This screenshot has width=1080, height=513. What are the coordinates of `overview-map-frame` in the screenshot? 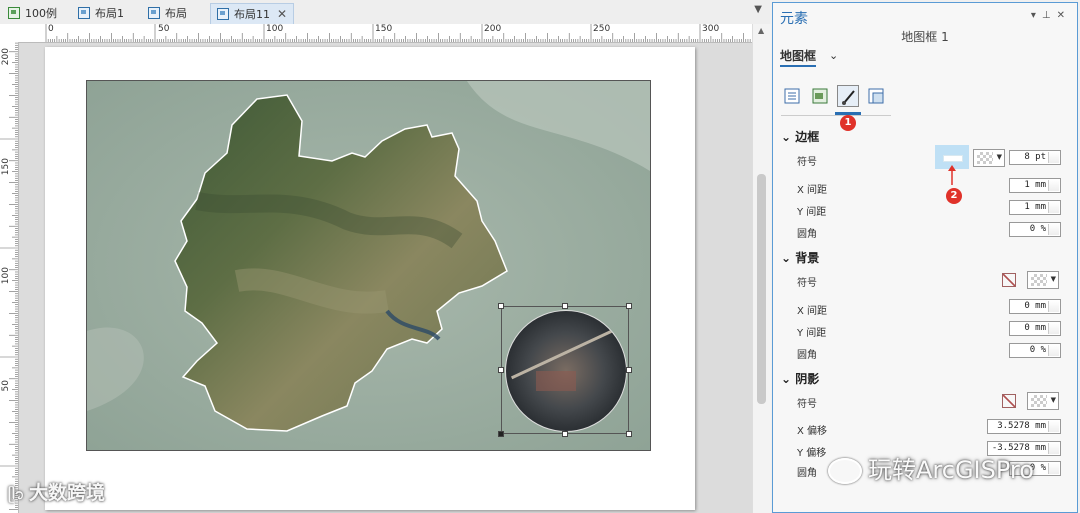 It's located at (565, 370).